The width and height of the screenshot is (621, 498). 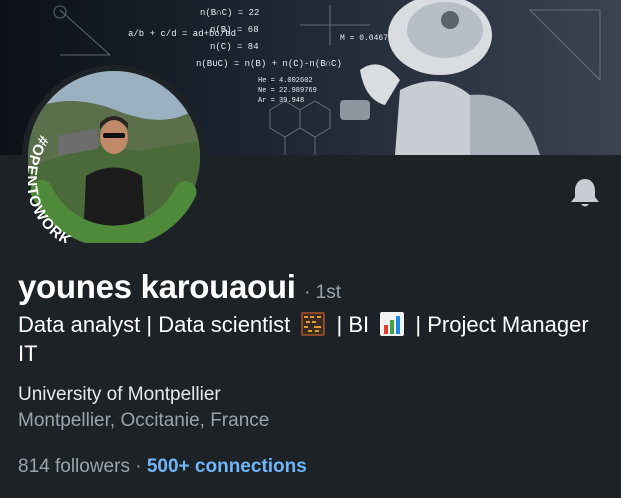 What do you see at coordinates (144, 420) in the screenshot?
I see `profile-location: Montpellier, Occitanie, France` at bounding box center [144, 420].